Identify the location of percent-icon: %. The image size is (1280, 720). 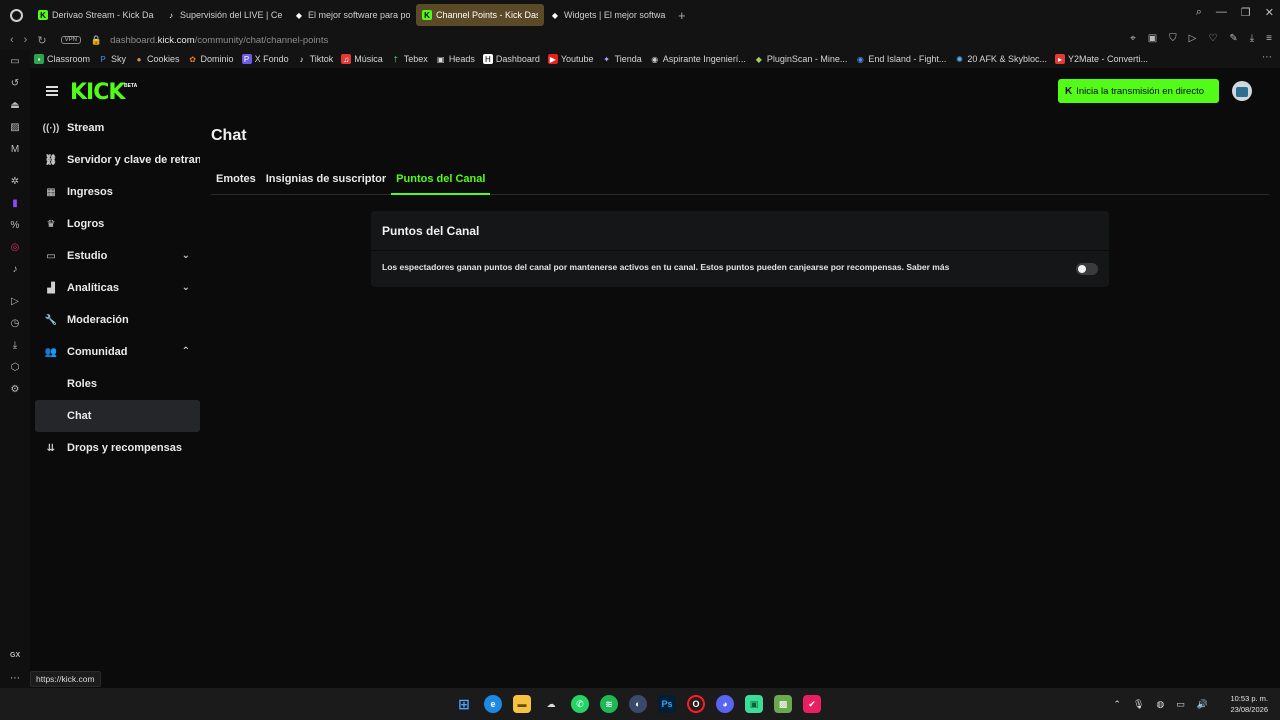
(15, 225).